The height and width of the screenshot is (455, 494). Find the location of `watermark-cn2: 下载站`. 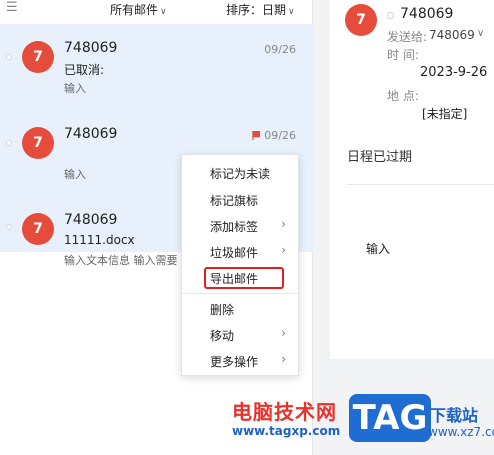

watermark-cn2: 下载站 is located at coordinates (454, 415).